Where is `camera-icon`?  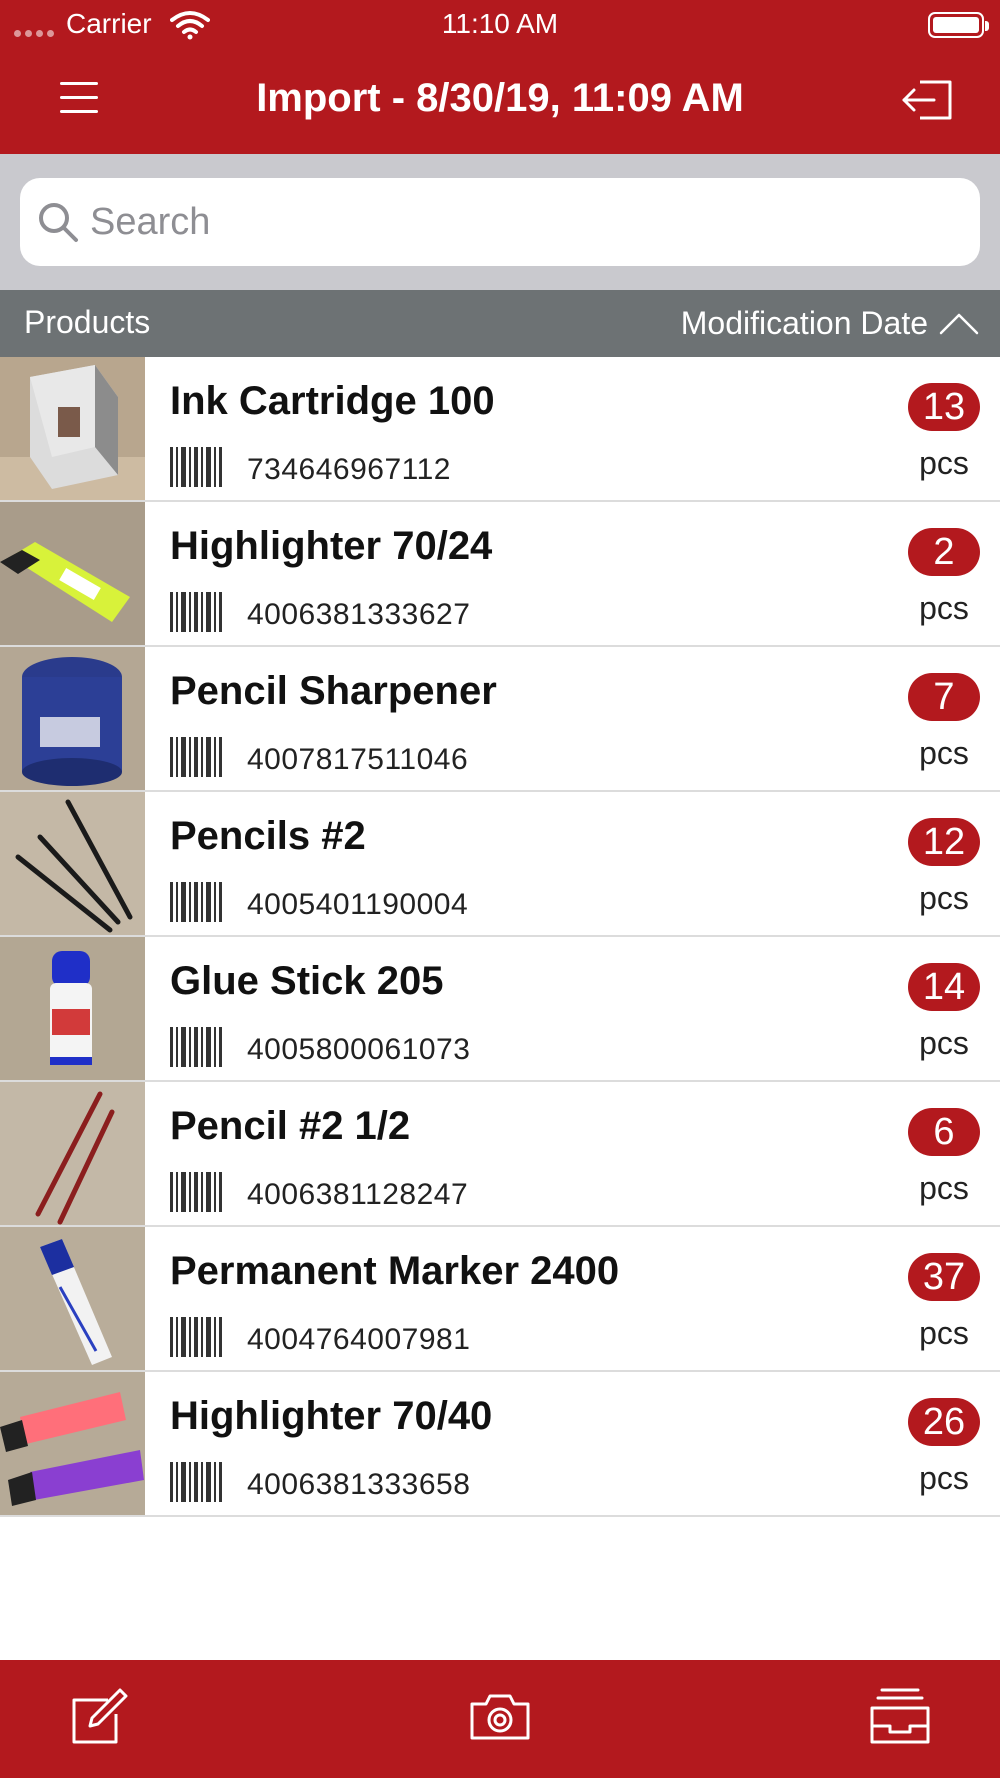
camera-icon is located at coordinates (500, 1717).